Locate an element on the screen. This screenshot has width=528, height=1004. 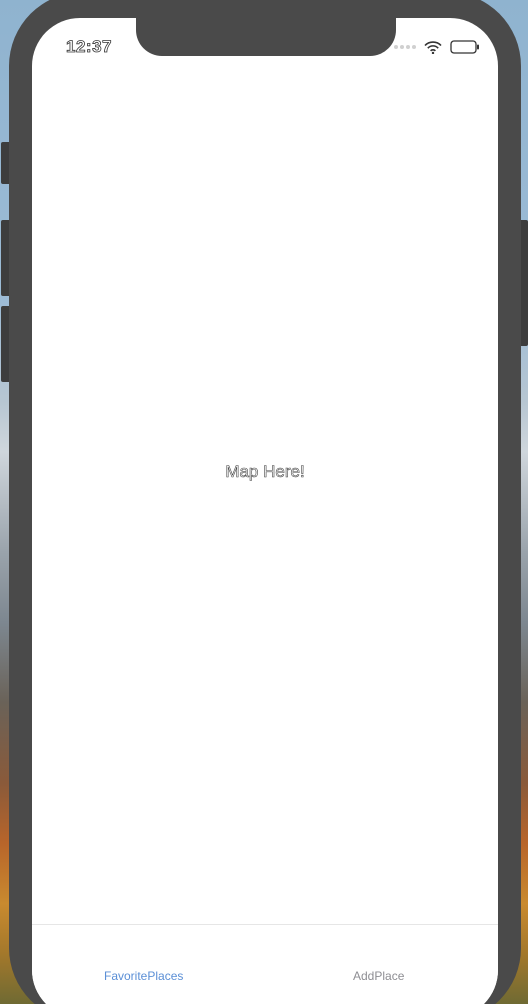
status-icons is located at coordinates (437, 47).